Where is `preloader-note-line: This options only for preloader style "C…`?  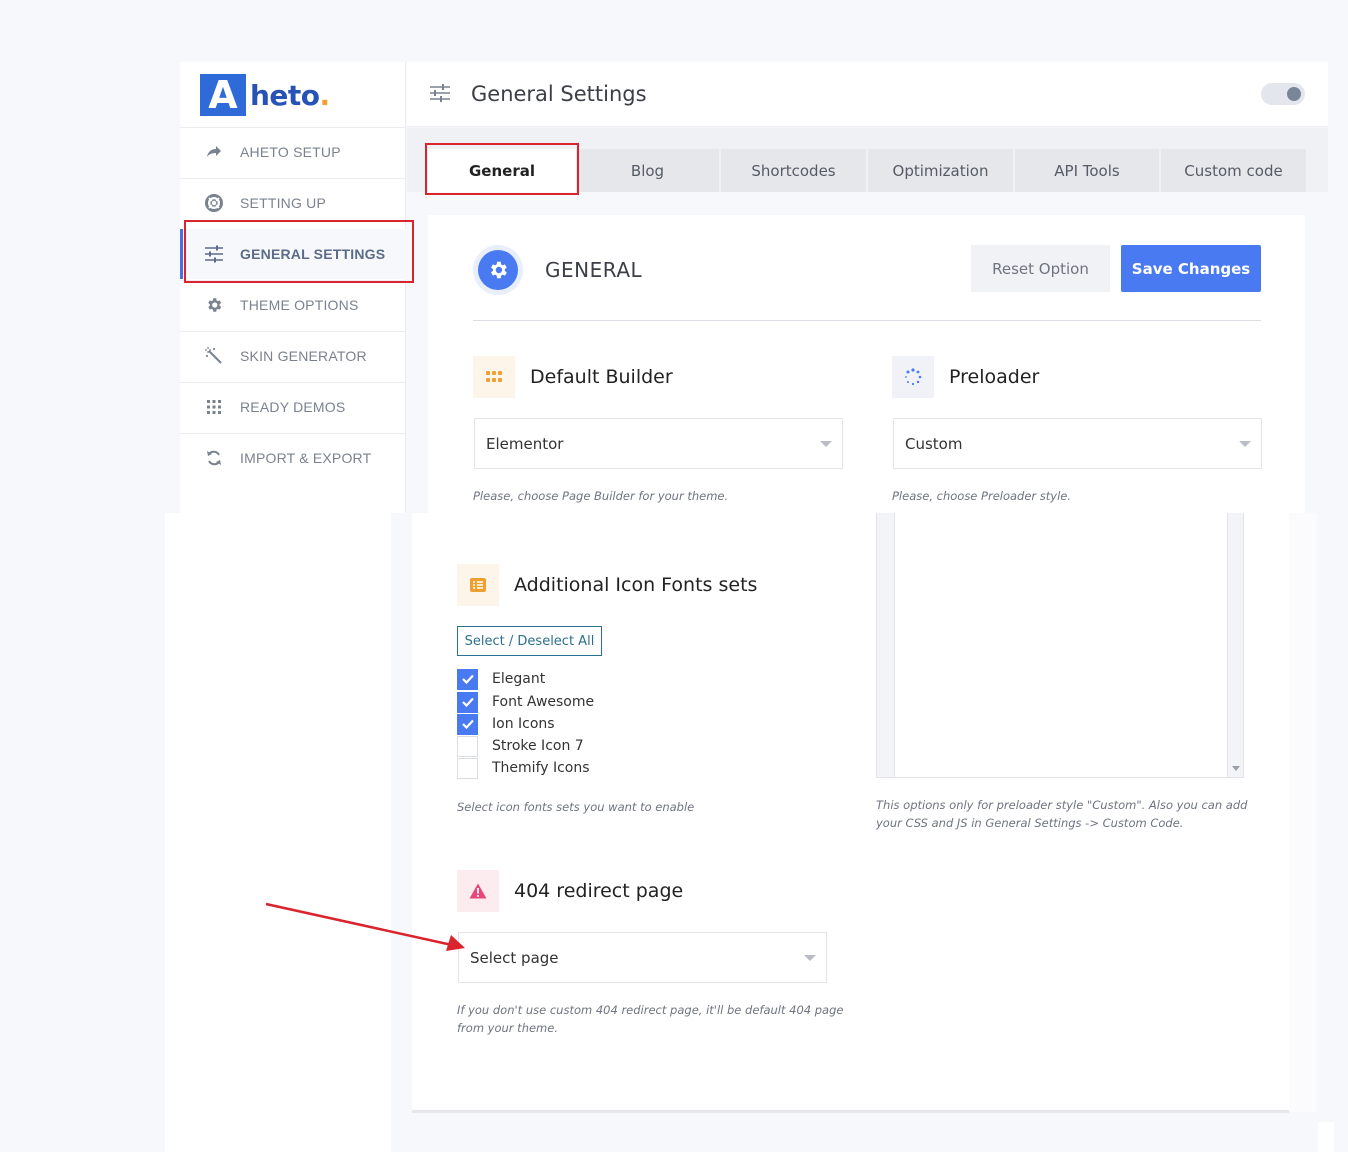 preloader-note-line: This options only for preloader style "C… is located at coordinates (1062, 805).